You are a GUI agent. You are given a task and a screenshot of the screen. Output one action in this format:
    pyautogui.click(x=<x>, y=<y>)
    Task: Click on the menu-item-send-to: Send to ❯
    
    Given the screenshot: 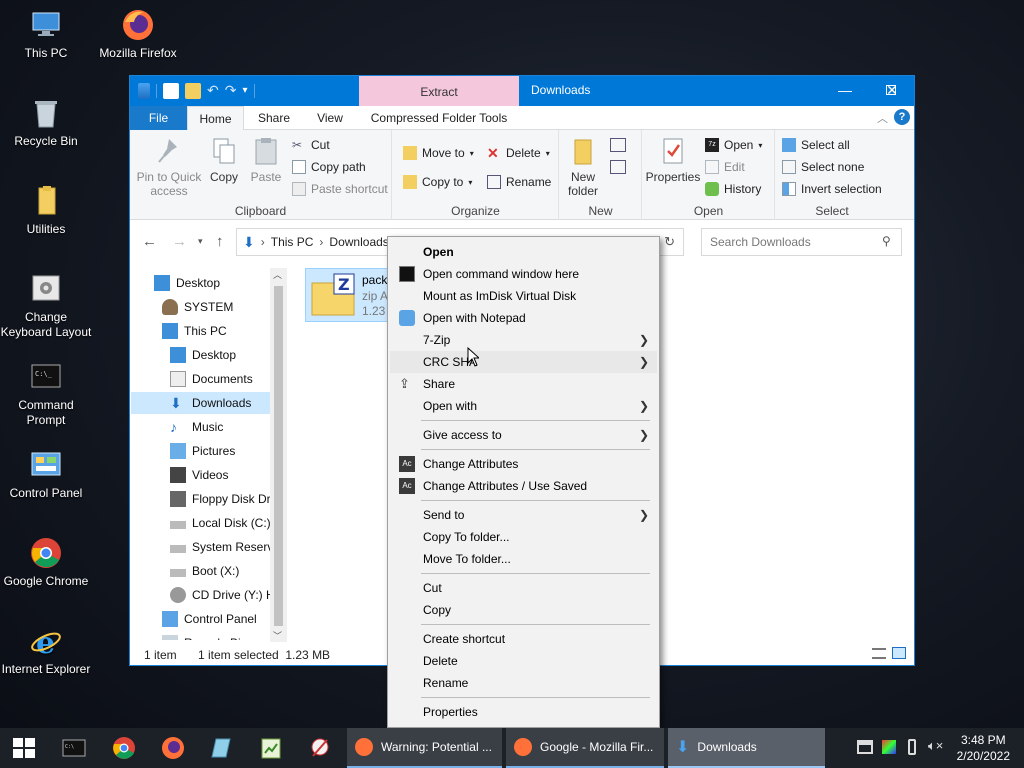 What is the action you would take?
    pyautogui.click(x=523, y=515)
    